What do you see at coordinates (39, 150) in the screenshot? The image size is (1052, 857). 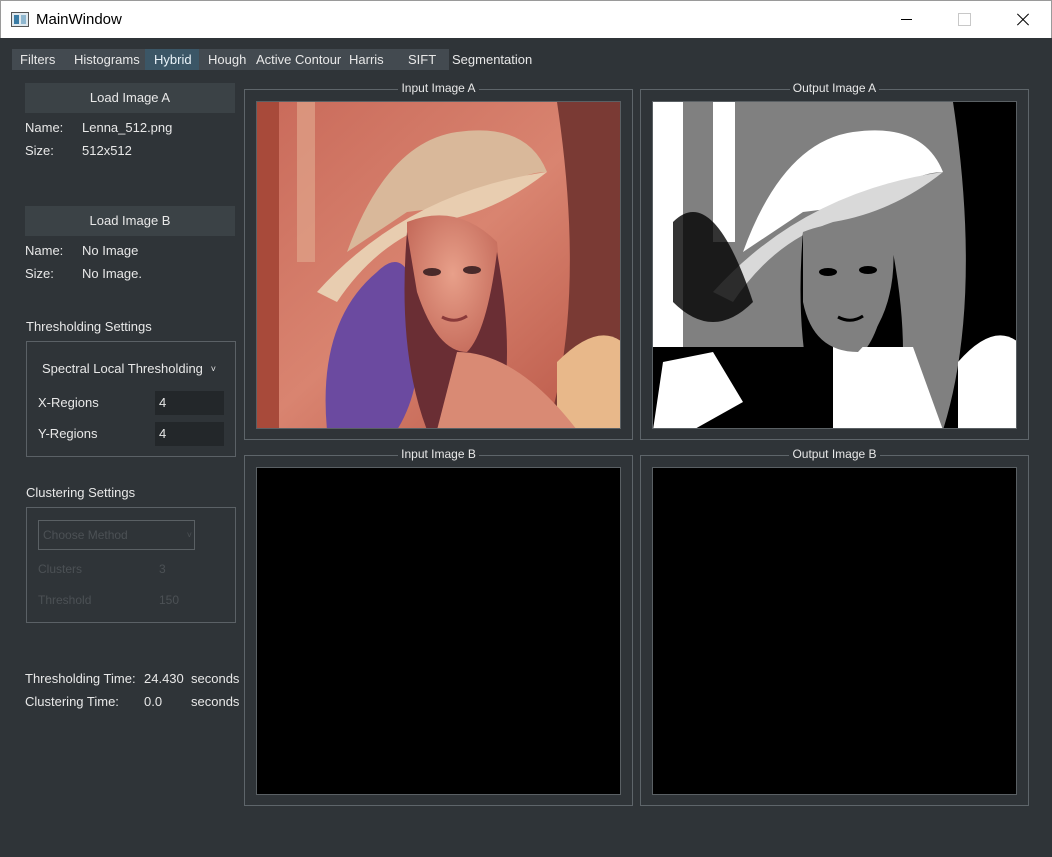 I see `image-a-size-label: Size:` at bounding box center [39, 150].